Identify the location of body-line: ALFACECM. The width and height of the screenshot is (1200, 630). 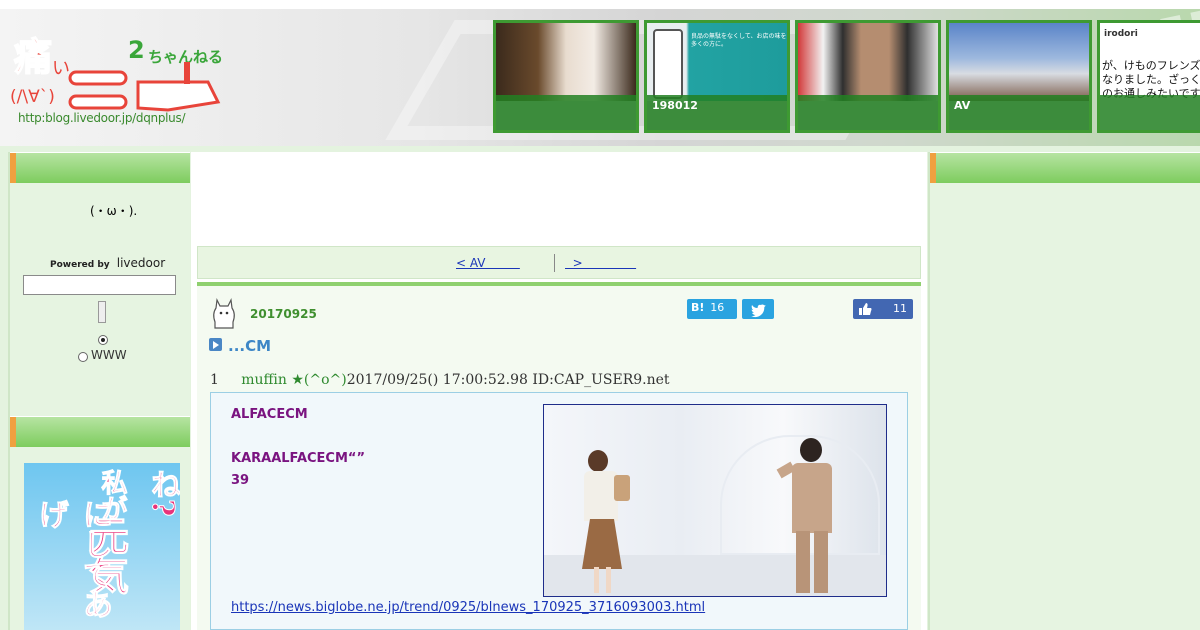
(269, 414).